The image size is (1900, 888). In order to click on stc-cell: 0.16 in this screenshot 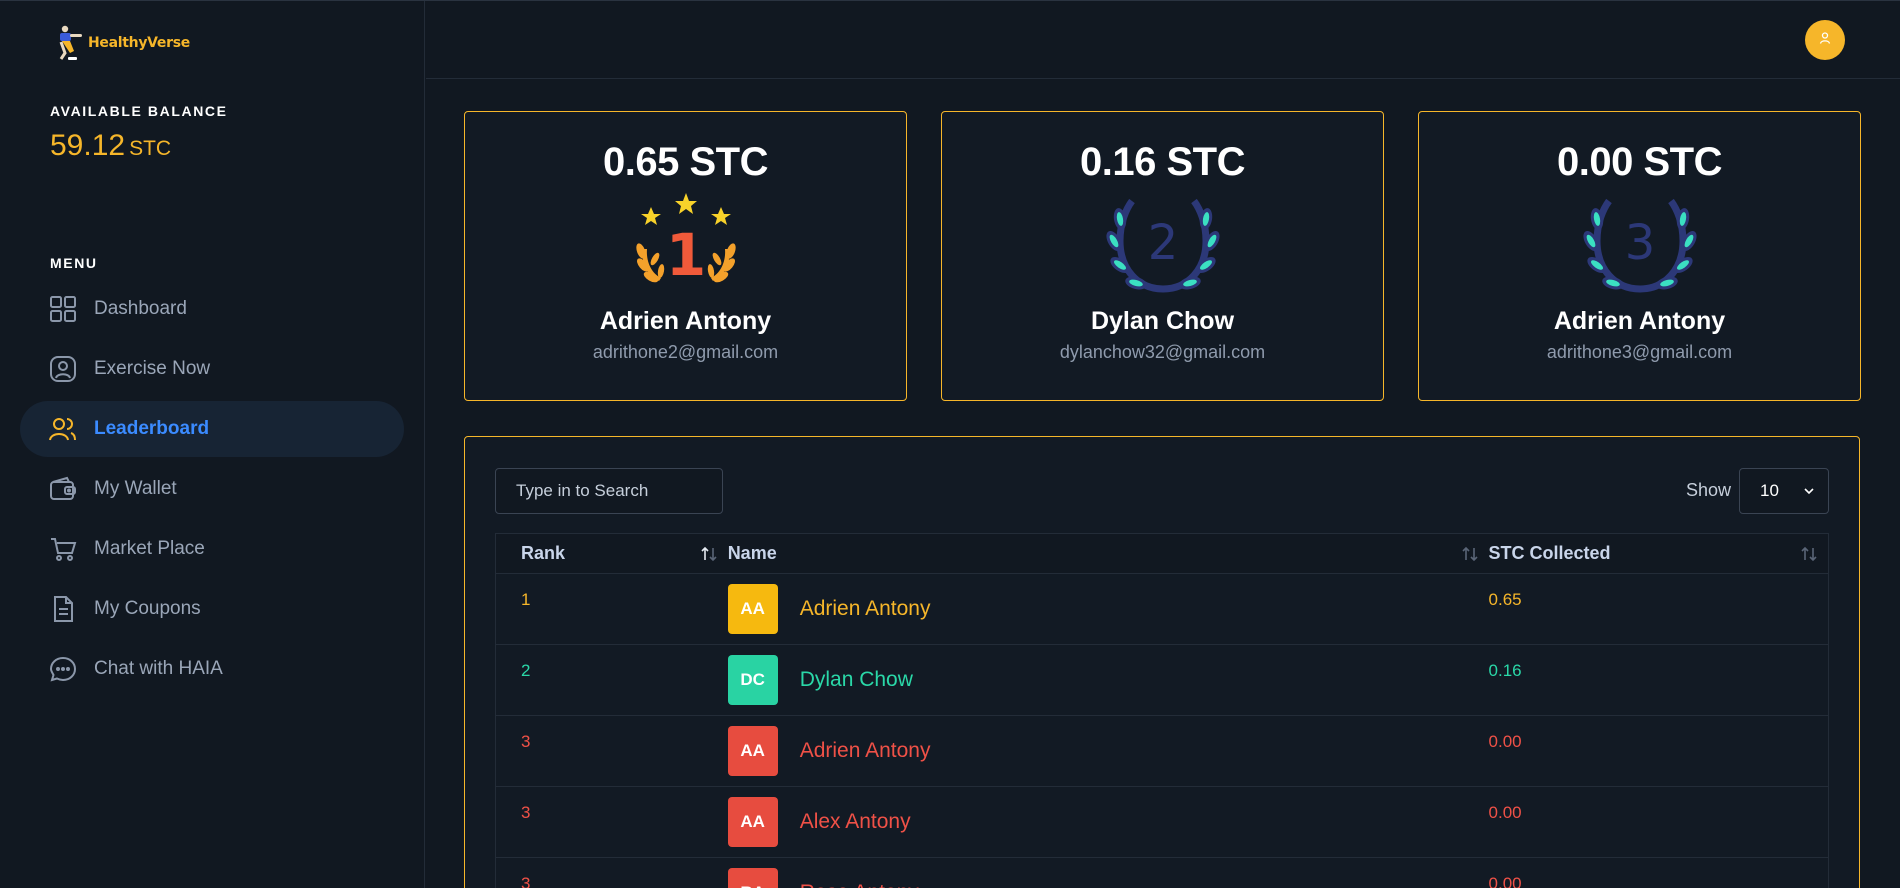, I will do `click(1505, 670)`.